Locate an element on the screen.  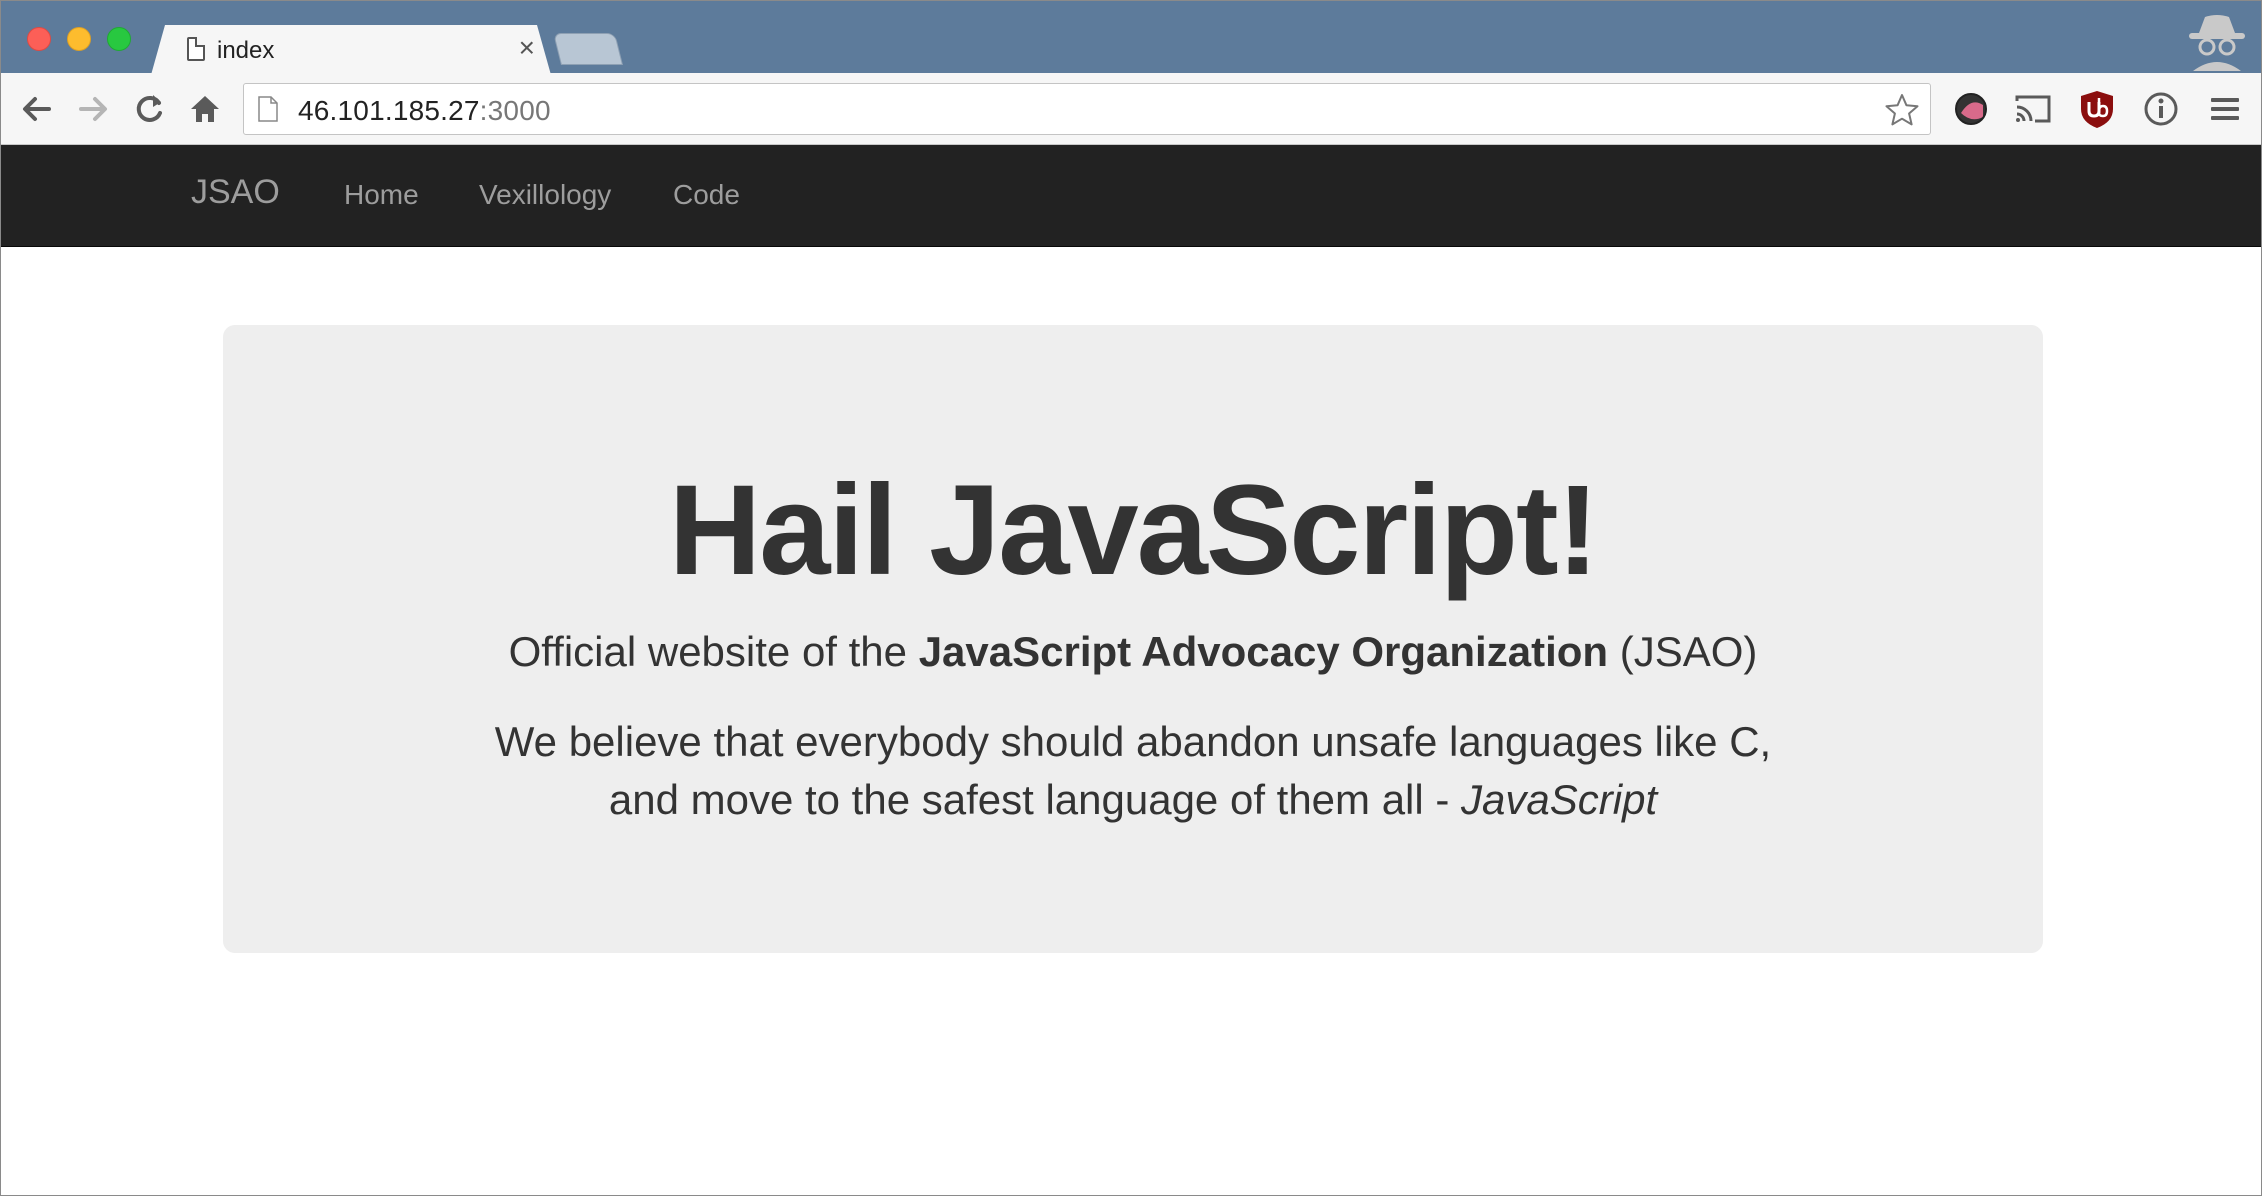
browser-toolbar: 46.101.185.27:3000 is located at coordinates (1131, 109).